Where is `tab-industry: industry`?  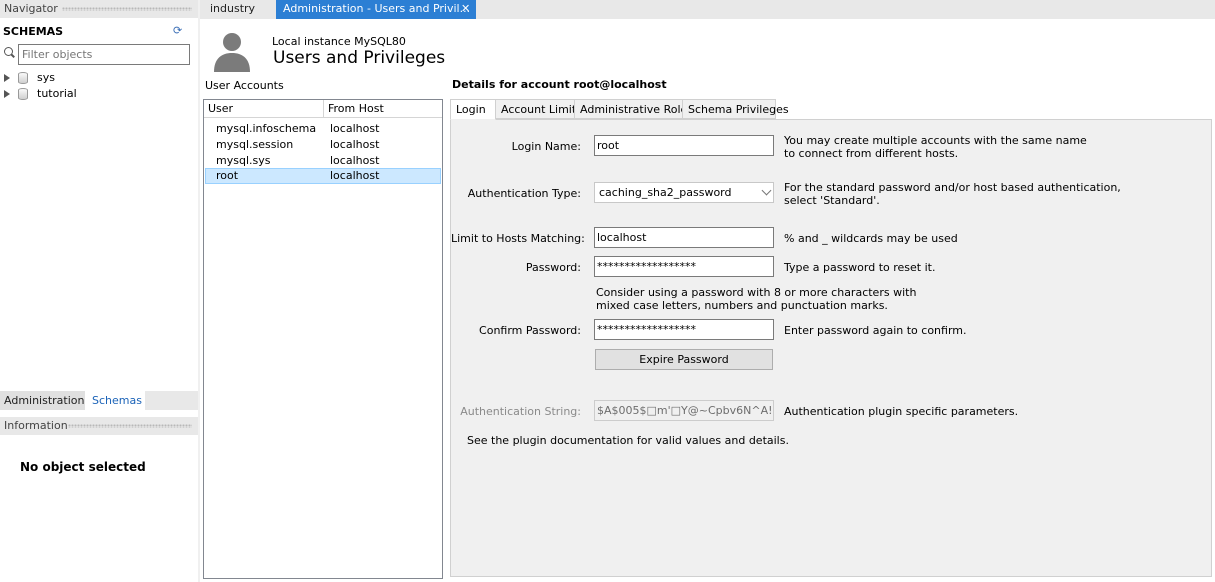
tab-industry: industry is located at coordinates (238, 9).